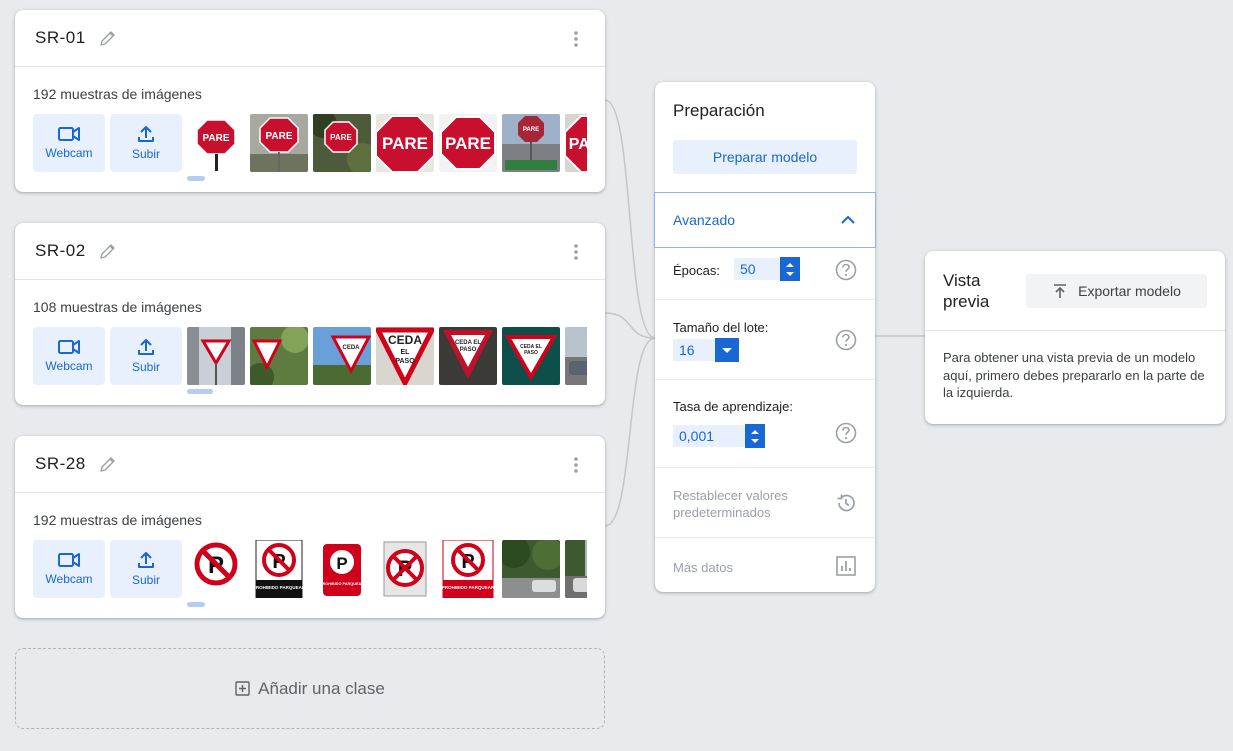 The image size is (1233, 751). What do you see at coordinates (709, 436) in the screenshot?
I see `learning-rate-value: 0,001` at bounding box center [709, 436].